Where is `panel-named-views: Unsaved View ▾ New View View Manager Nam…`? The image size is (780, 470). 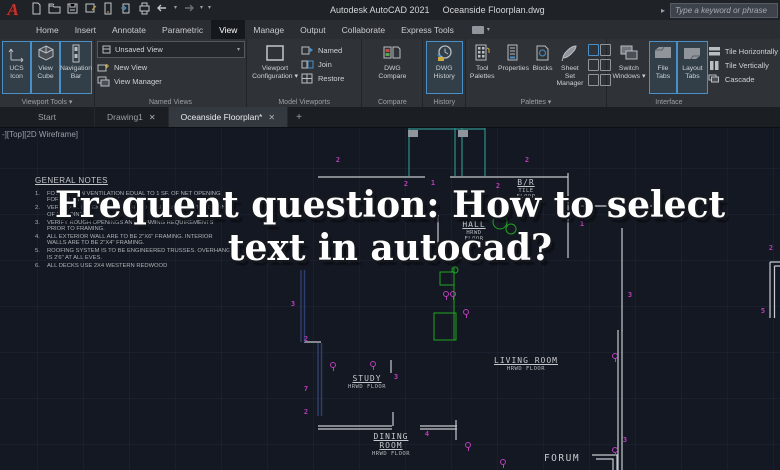
panel-named-views: Unsaved View ▾ New View View Manager Nam… is located at coordinates (171, 73).